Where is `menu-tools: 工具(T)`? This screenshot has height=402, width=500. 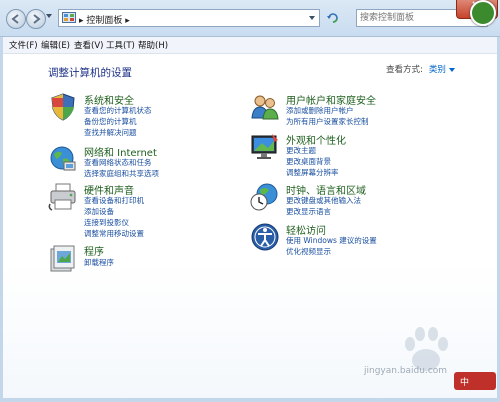 menu-tools: 工具(T) is located at coordinates (120, 45).